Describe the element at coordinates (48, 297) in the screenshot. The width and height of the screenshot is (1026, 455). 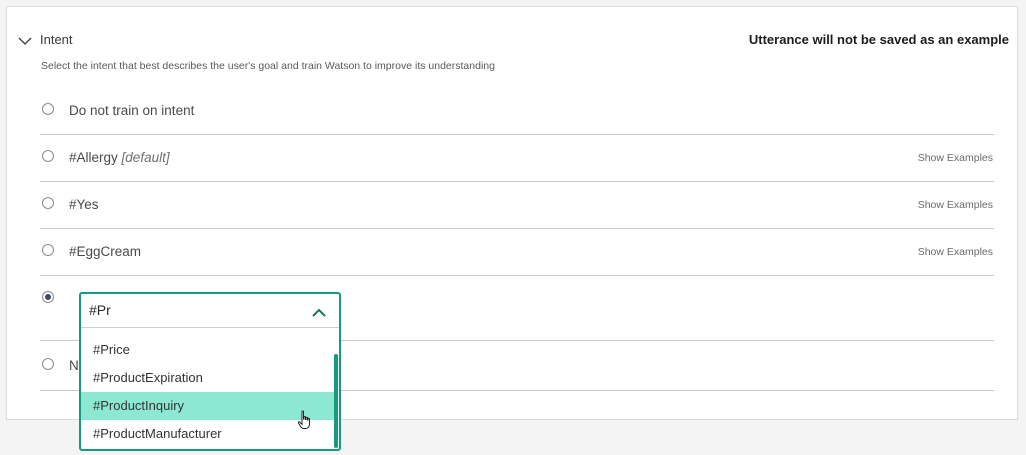
I see `radio-button-selected` at that location.